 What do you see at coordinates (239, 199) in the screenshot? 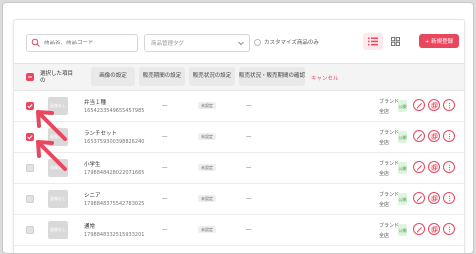
I see `table-row: 画像なし シニア 1798848375542783025 — 未設定 — ブランド全店 公開` at bounding box center [239, 199].